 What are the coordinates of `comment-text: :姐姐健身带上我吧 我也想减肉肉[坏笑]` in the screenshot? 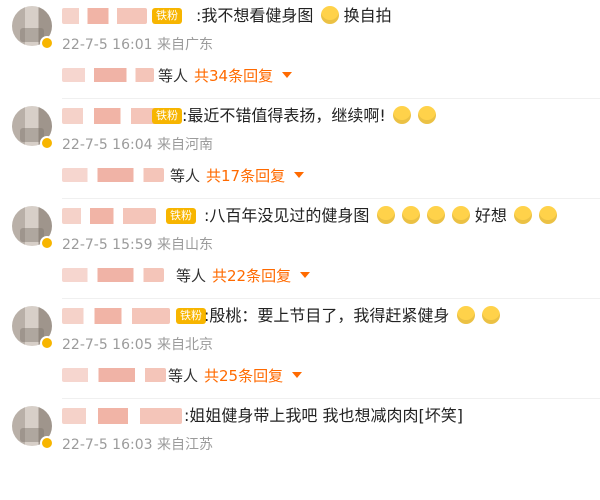 It's located at (323, 416).